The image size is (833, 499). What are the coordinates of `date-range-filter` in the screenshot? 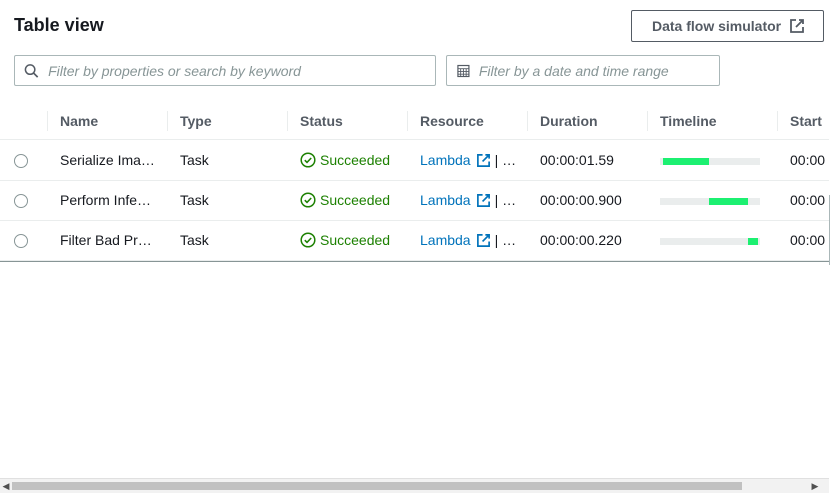 It's located at (583, 70).